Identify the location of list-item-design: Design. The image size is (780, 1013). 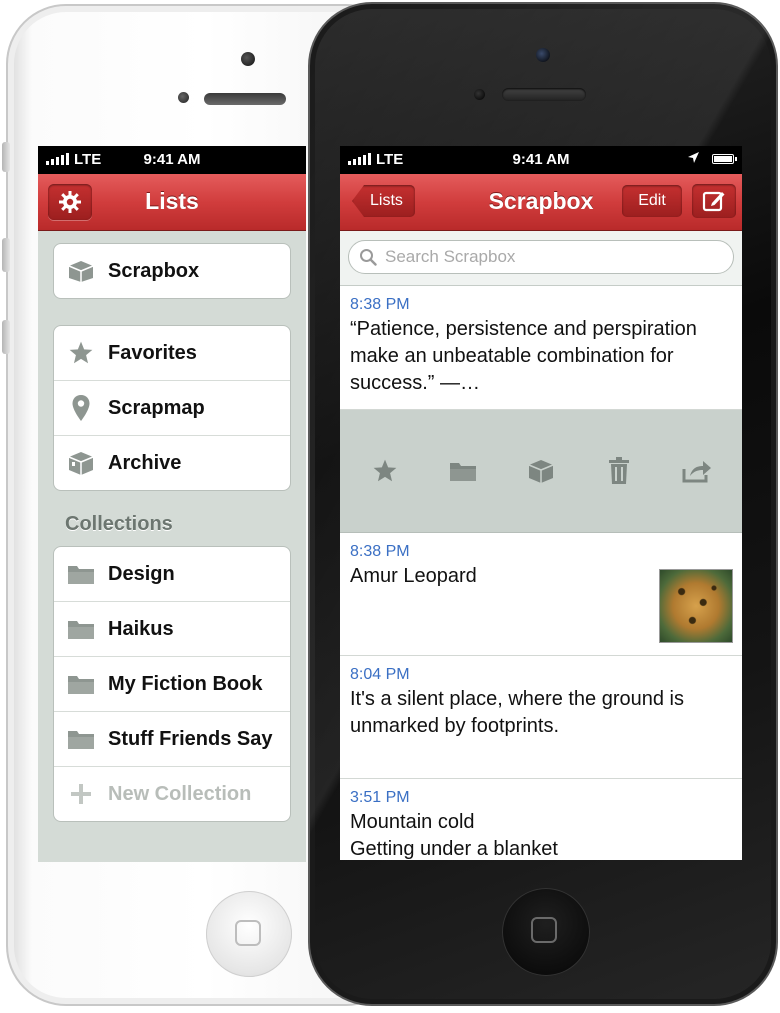
(172, 574).